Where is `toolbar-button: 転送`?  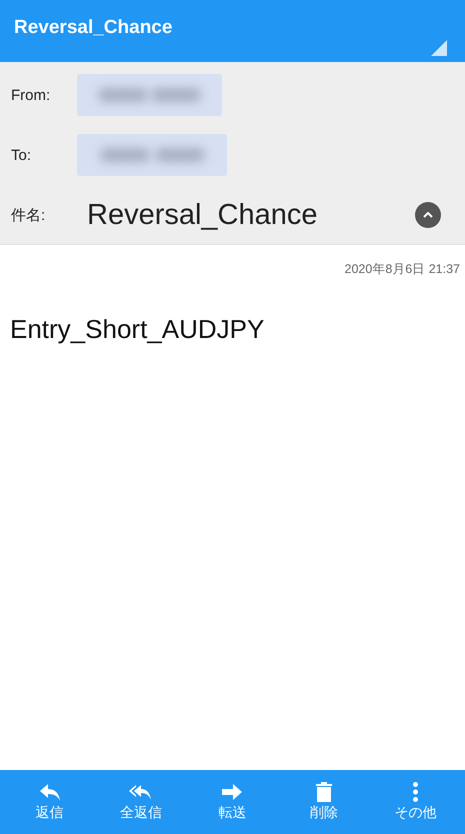
toolbar-button: 転送 is located at coordinates (232, 802).